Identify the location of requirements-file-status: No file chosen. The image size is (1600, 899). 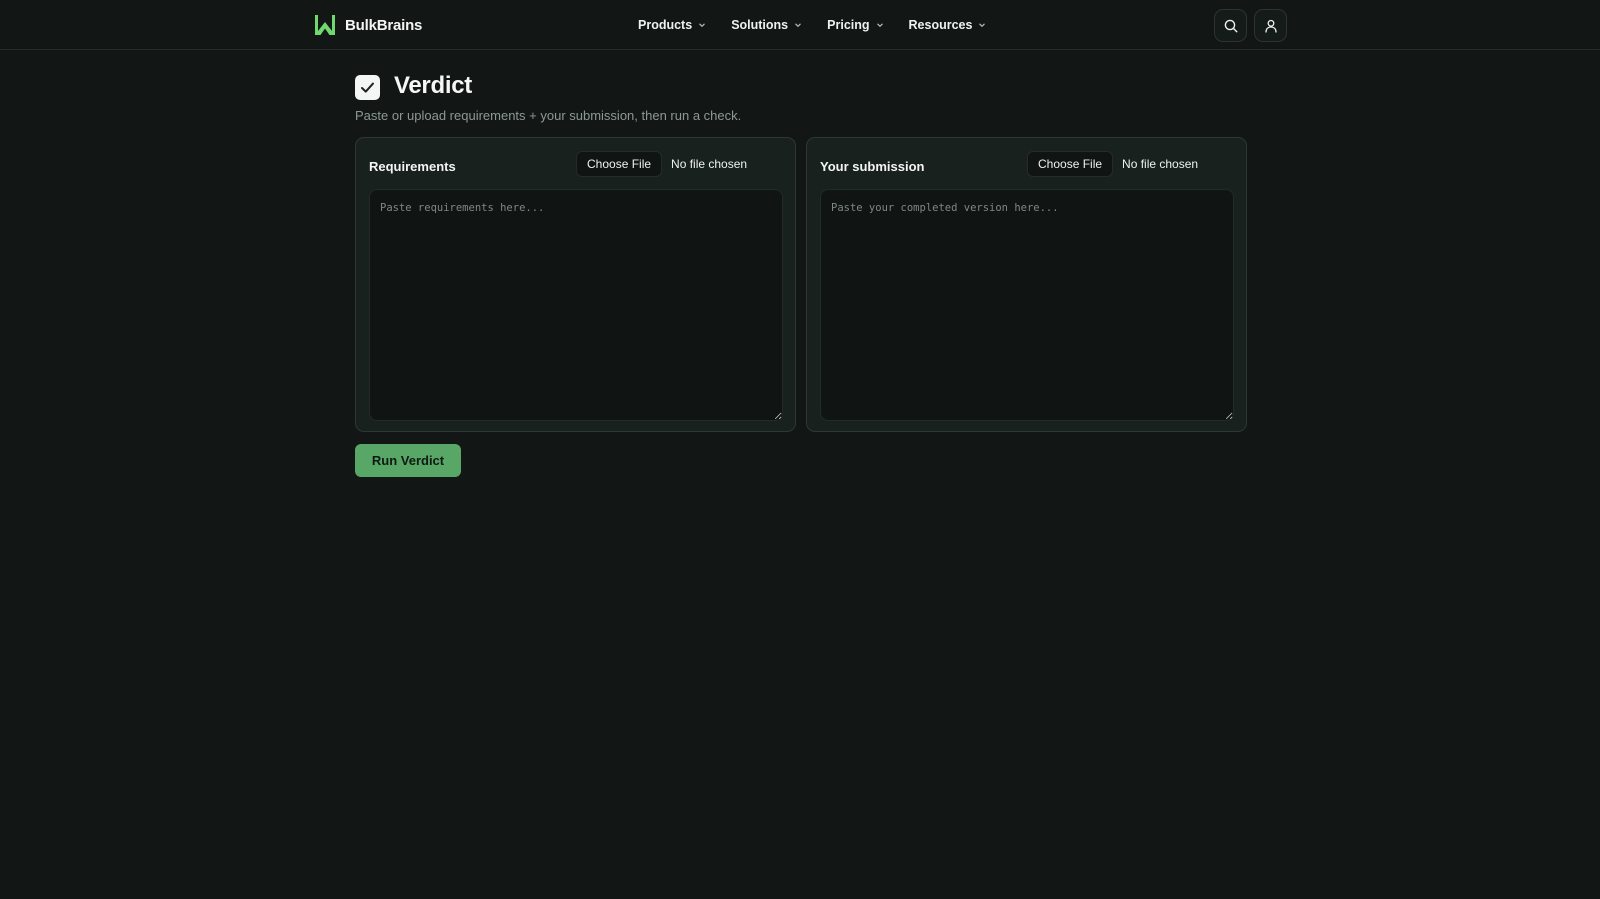
(709, 164).